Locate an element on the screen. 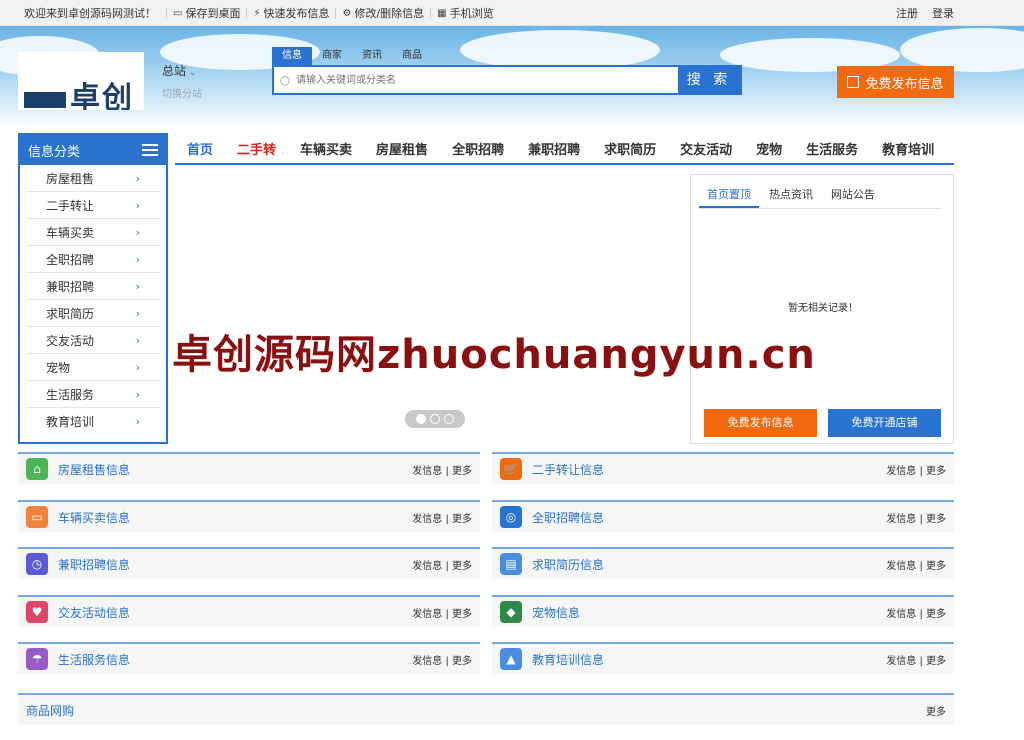 This screenshot has height=740, width=1024. slider-dots is located at coordinates (435, 419).